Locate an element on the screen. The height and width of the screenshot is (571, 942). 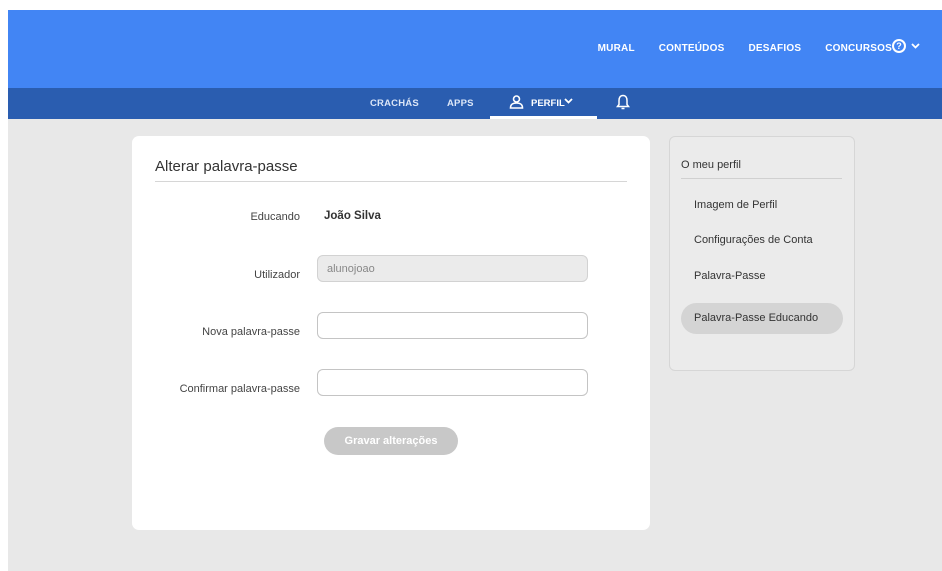
confirm-password-field is located at coordinates (452, 382).